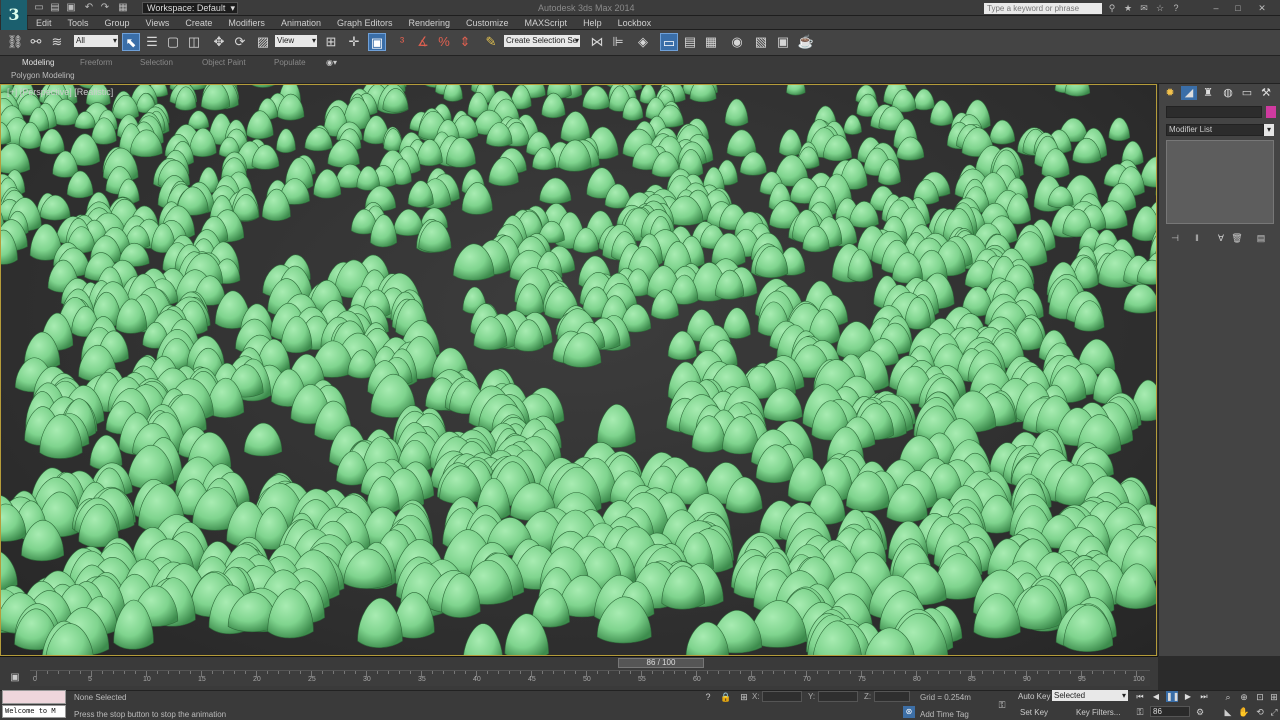  Describe the element at coordinates (1237, 238) in the screenshot. I see `remove-modifier-icon: 🗑` at that location.